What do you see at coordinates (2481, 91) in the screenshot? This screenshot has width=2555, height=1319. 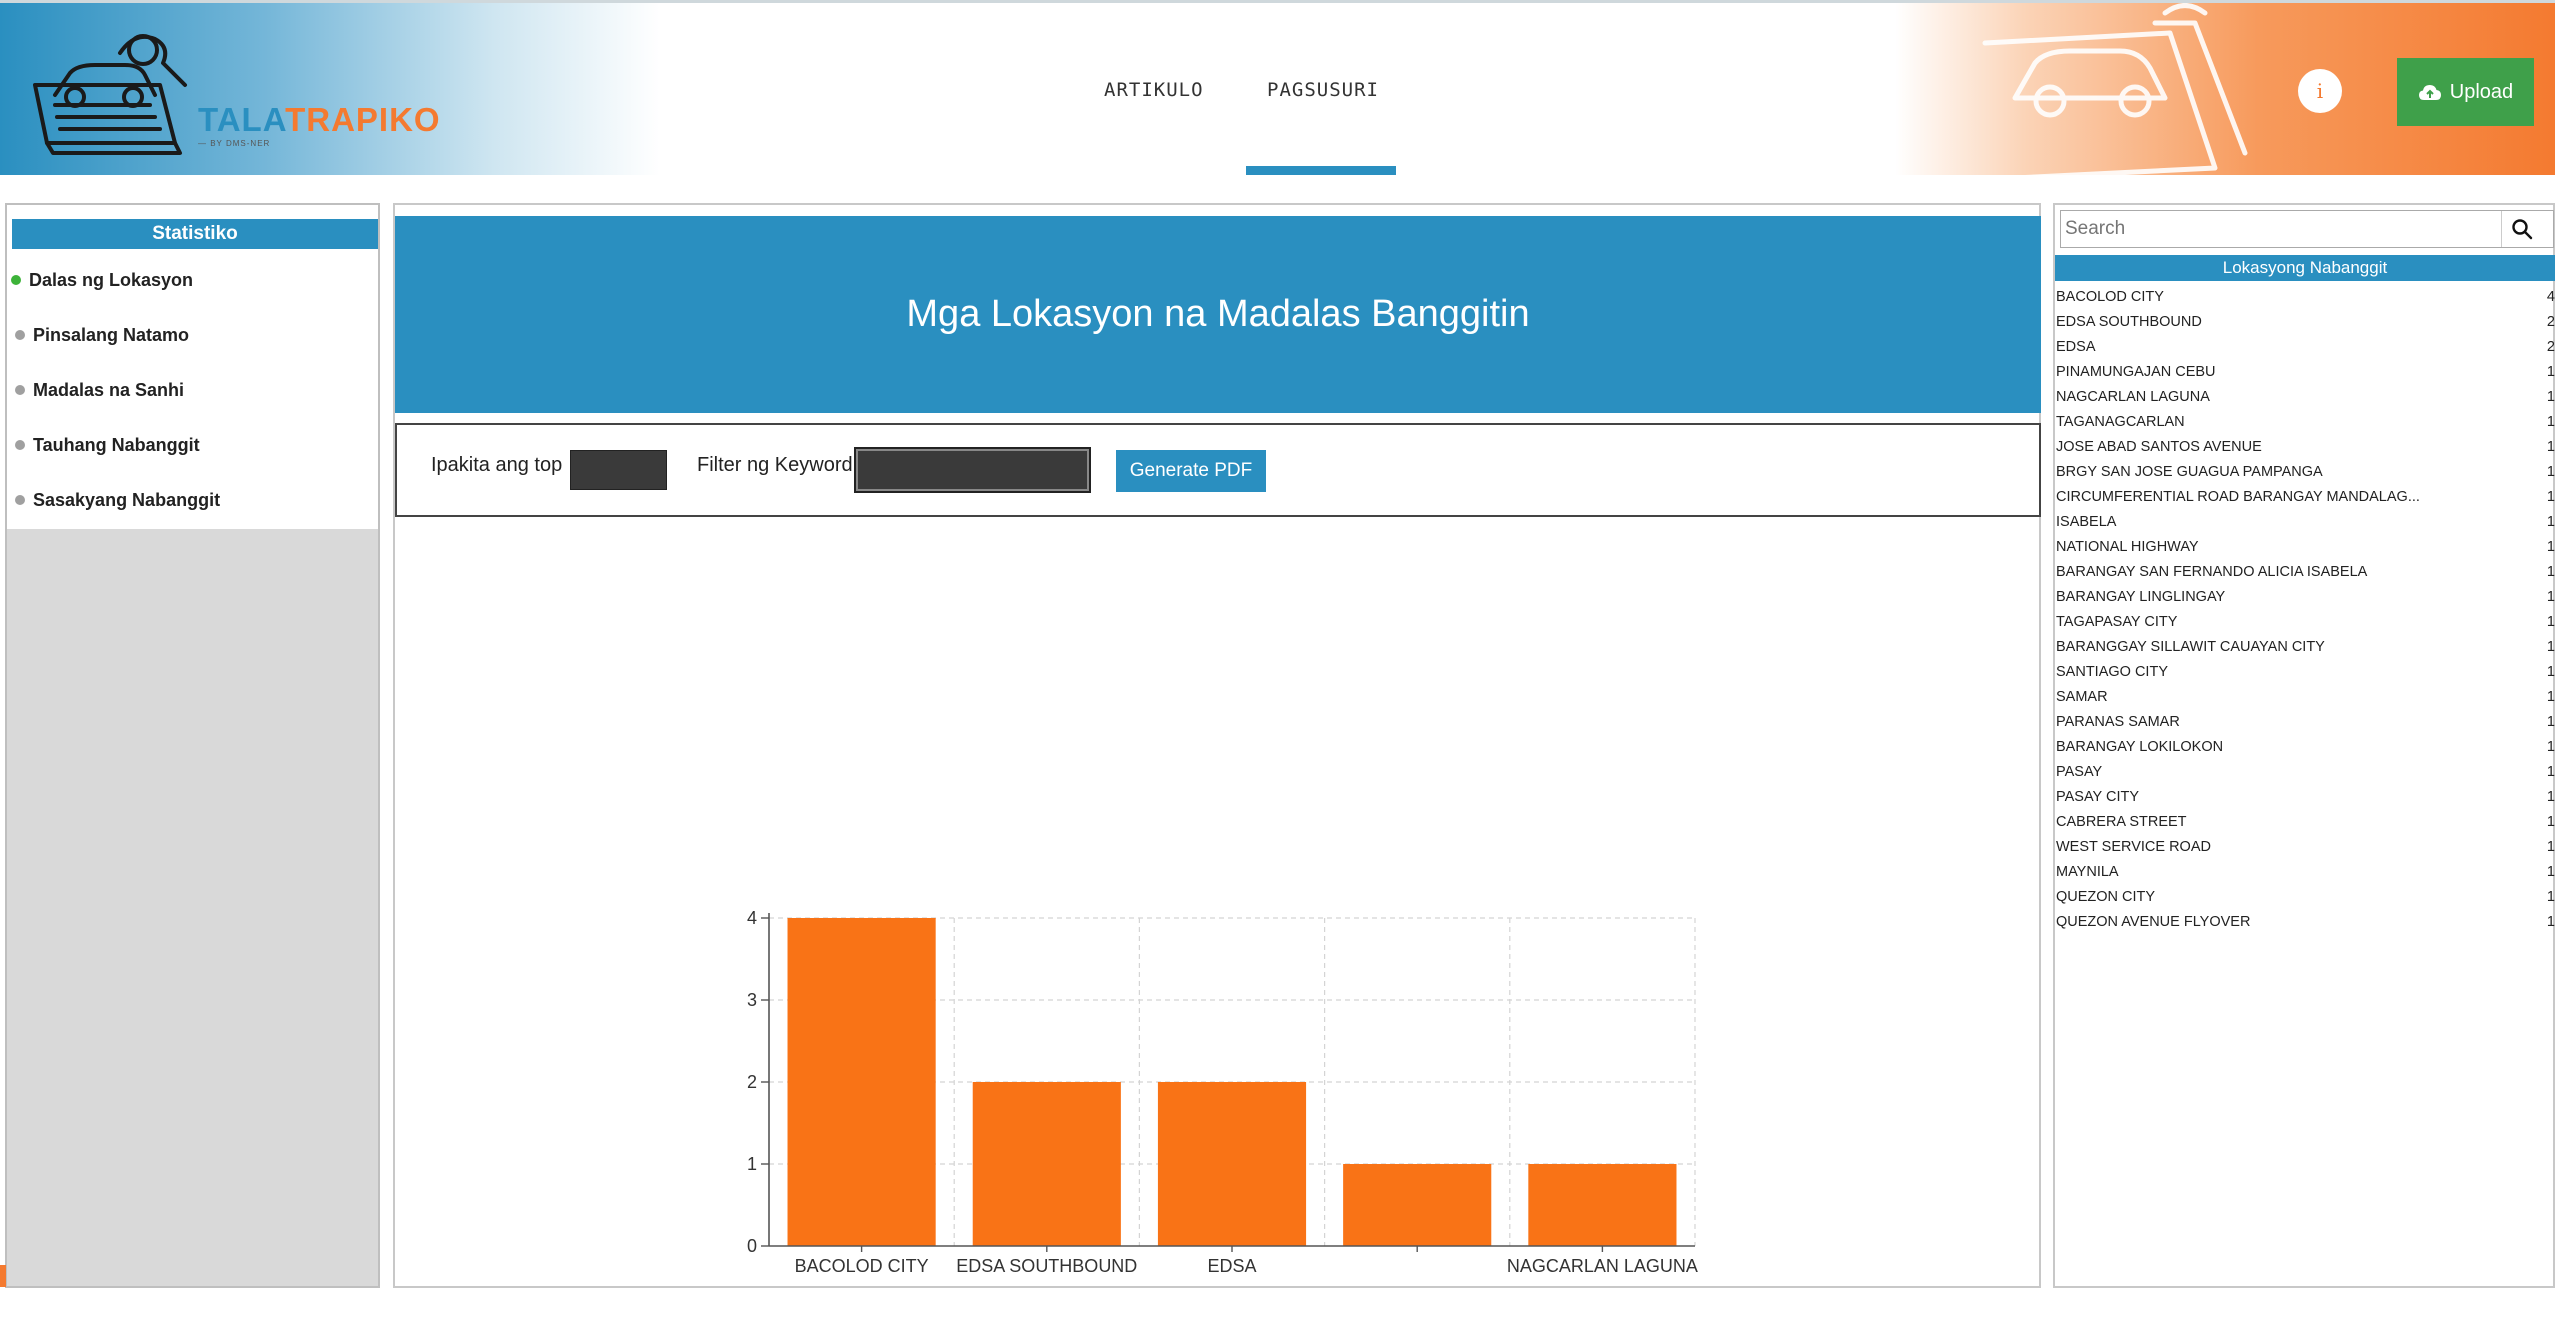 I see `upload-label: Upload` at bounding box center [2481, 91].